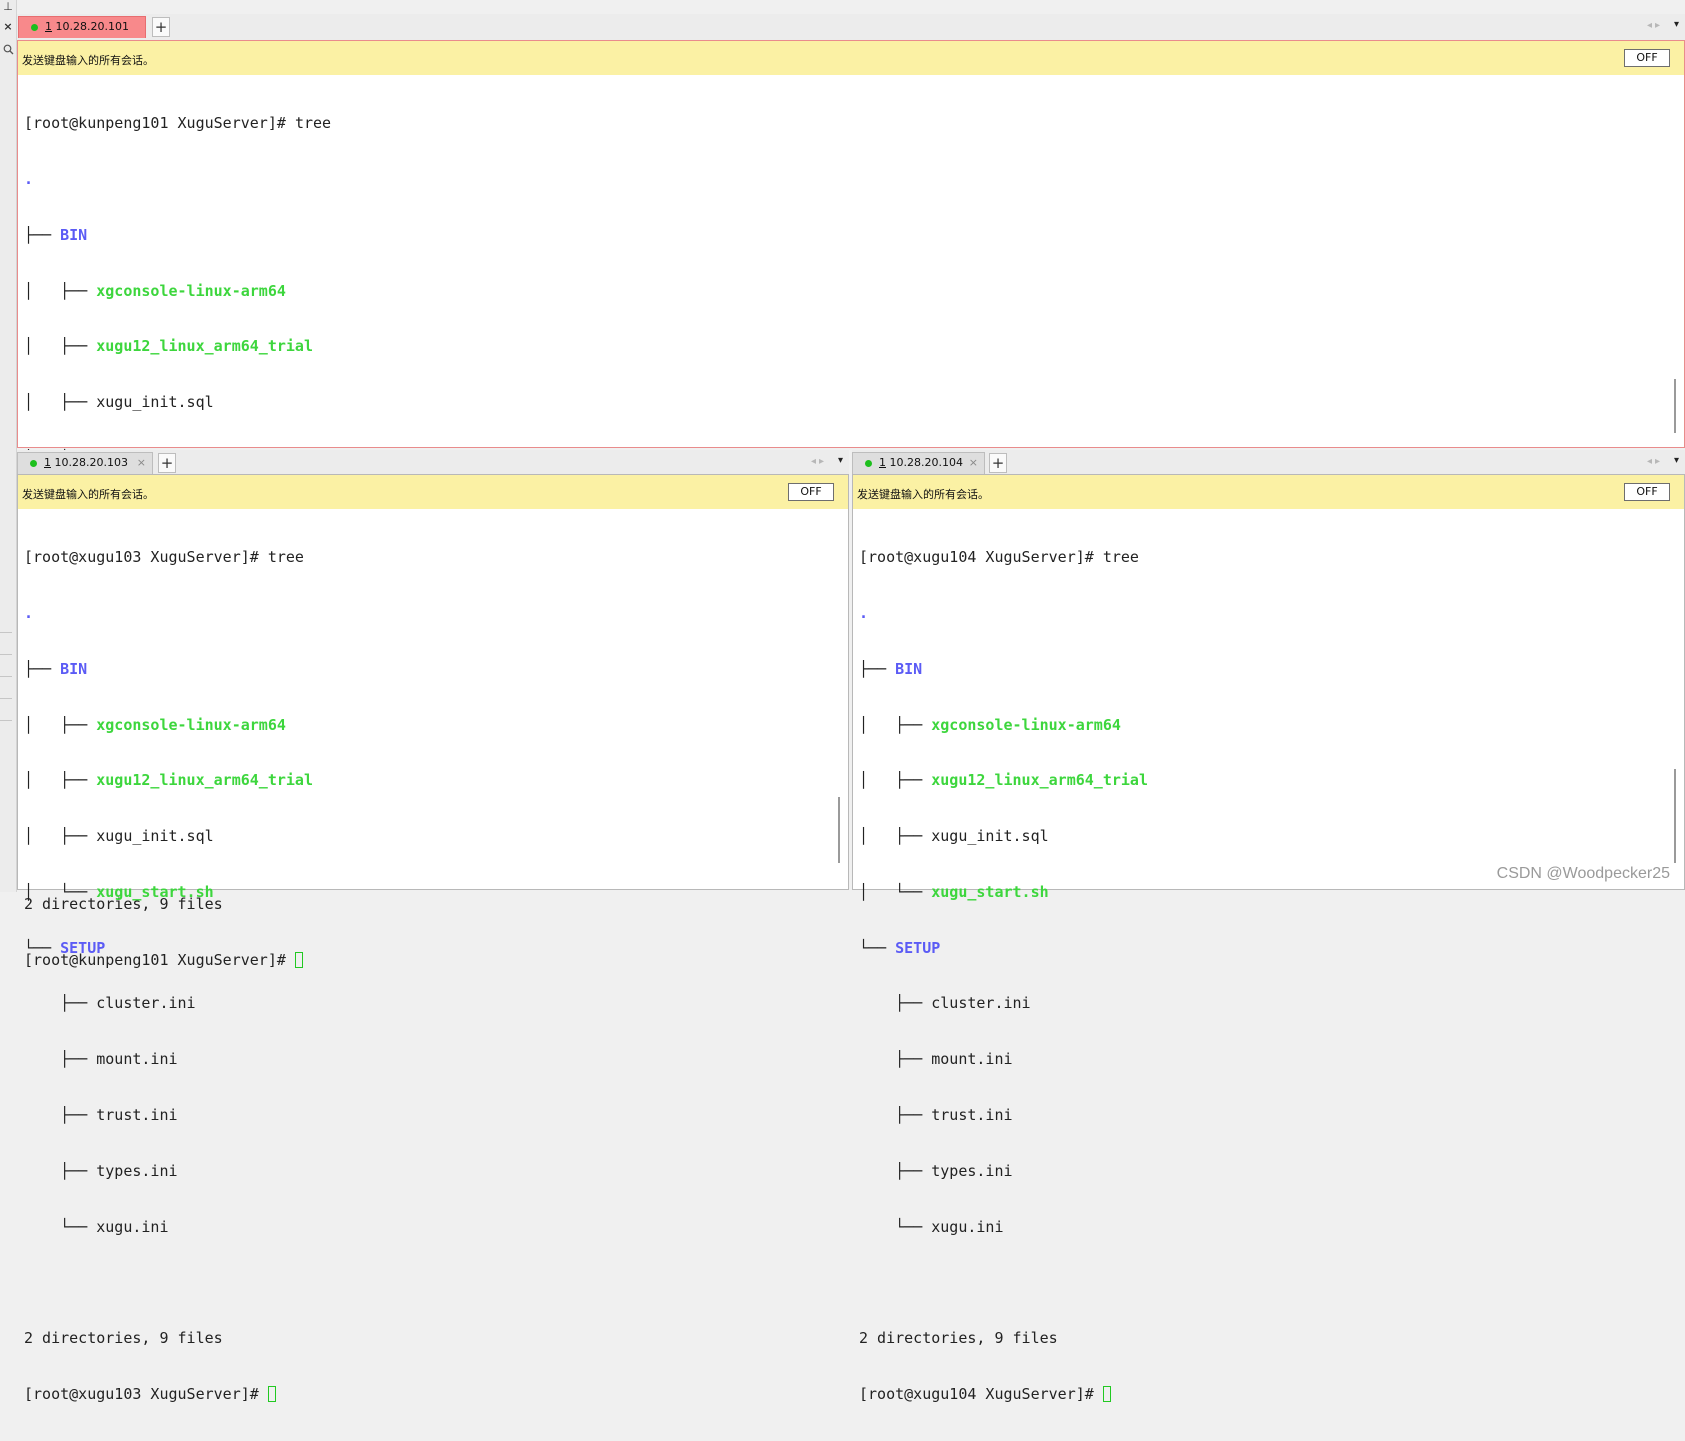  I want to click on watermark: CSDN @Woodpecker25, so click(1583, 873).